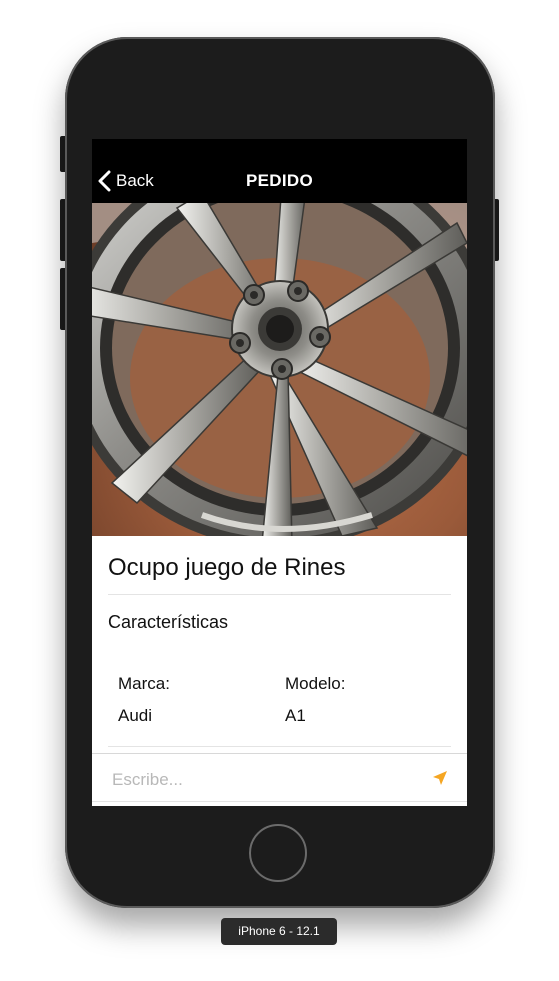  I want to click on navigation-bar: Back PEDIDO, so click(279, 171).